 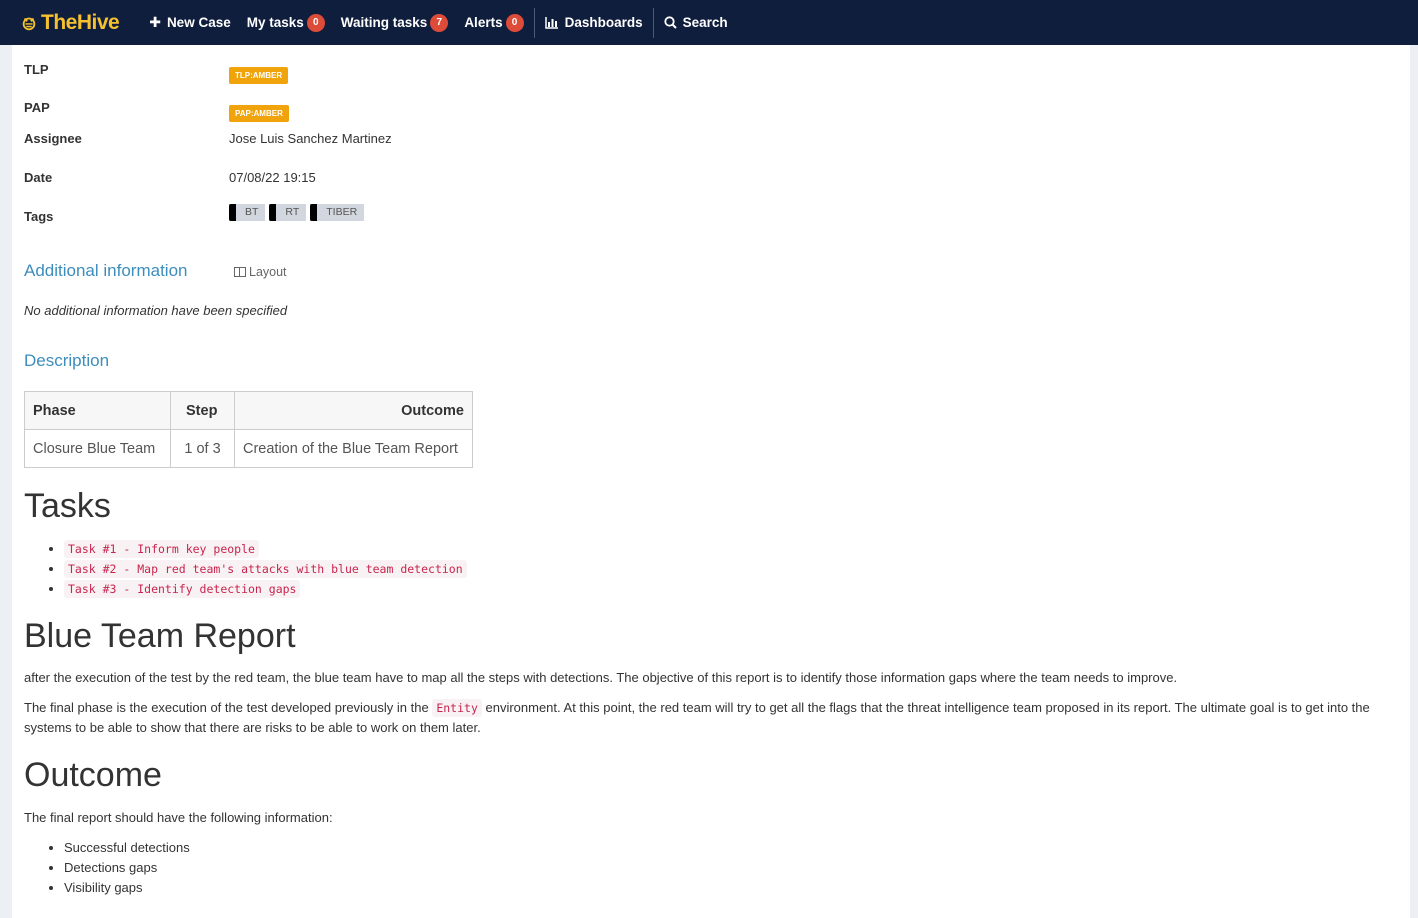 I want to click on assignee-value: Jose Luis Sanchez Martinez, so click(x=310, y=138).